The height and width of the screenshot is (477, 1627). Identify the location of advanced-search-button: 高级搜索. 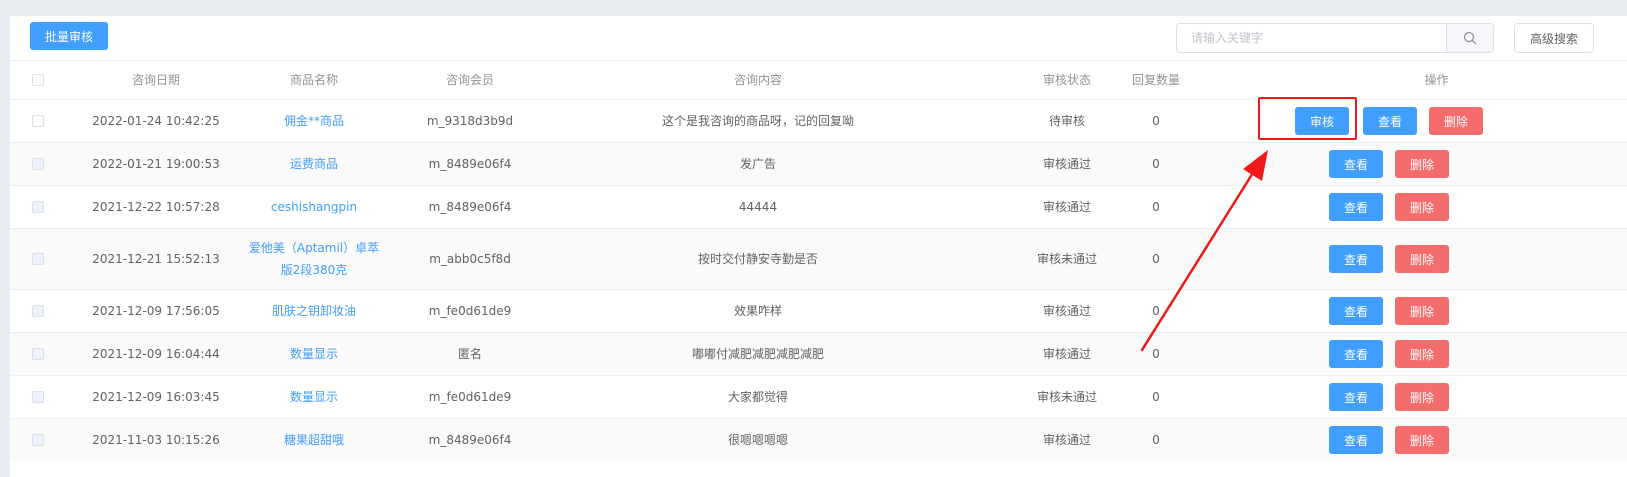
(1554, 38).